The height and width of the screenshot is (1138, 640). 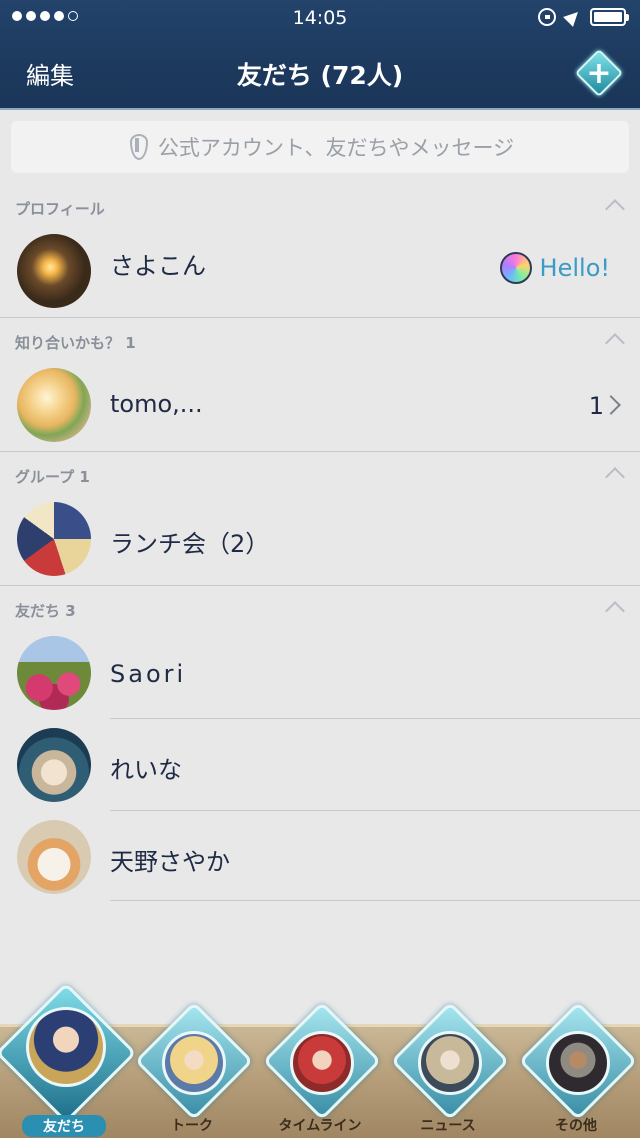 What do you see at coordinates (574, 268) in the screenshot?
I see `status-message-text: Hello!` at bounding box center [574, 268].